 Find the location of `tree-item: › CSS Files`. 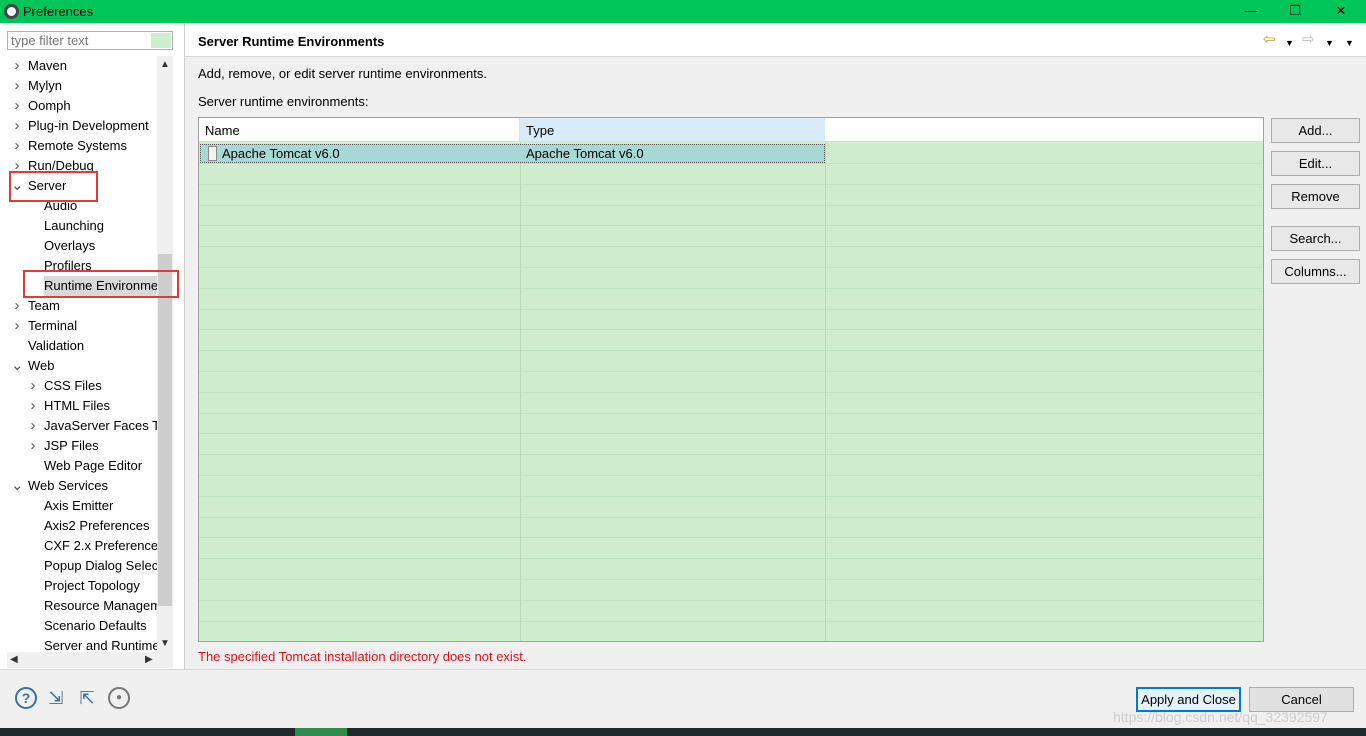

tree-item: › CSS Files is located at coordinates (78, 386).